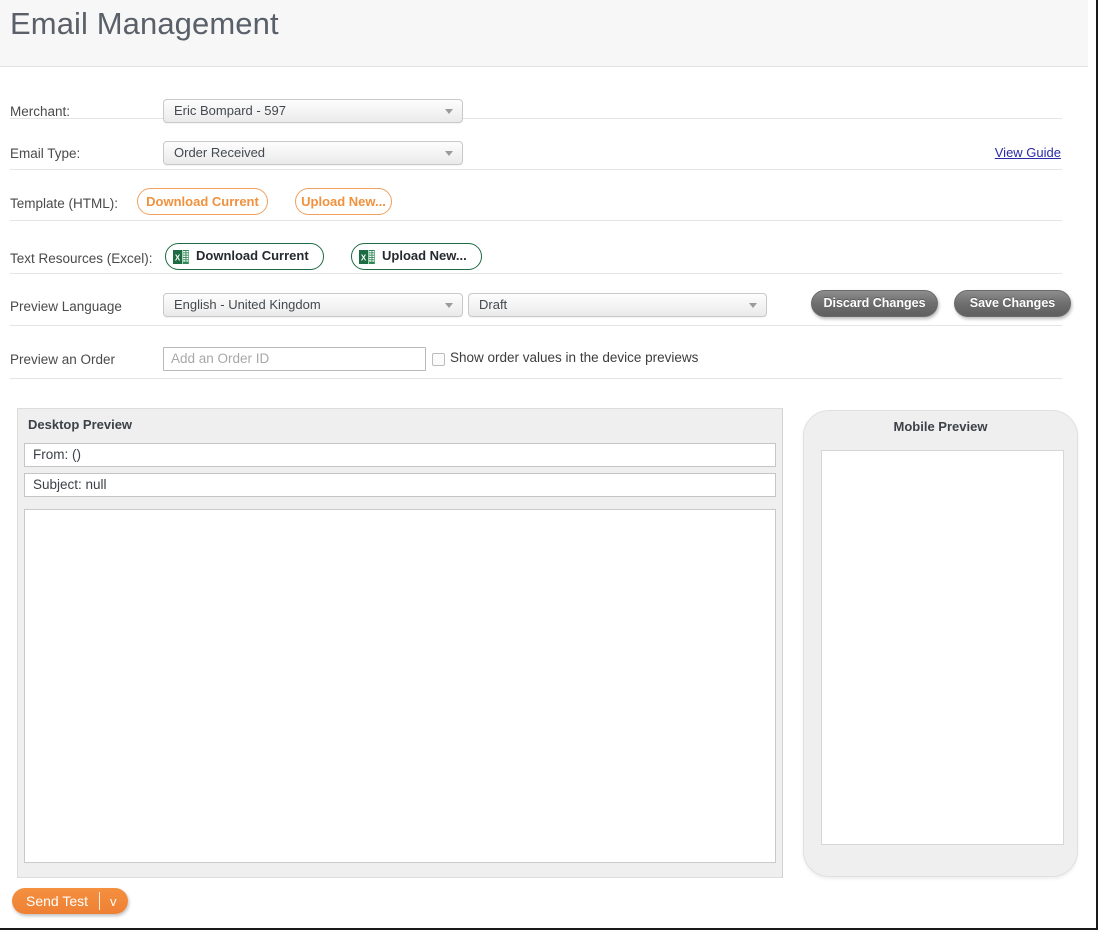  I want to click on download-current-excel-label: Download Current, so click(252, 255).